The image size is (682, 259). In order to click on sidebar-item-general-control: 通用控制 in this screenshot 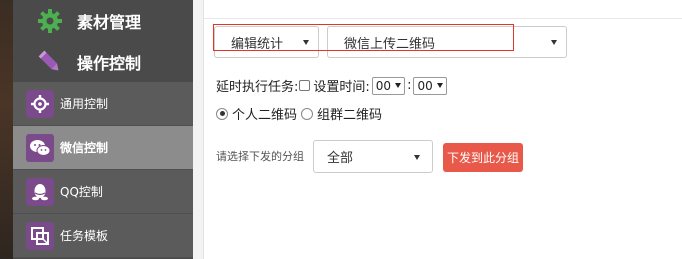, I will do `click(103, 104)`.